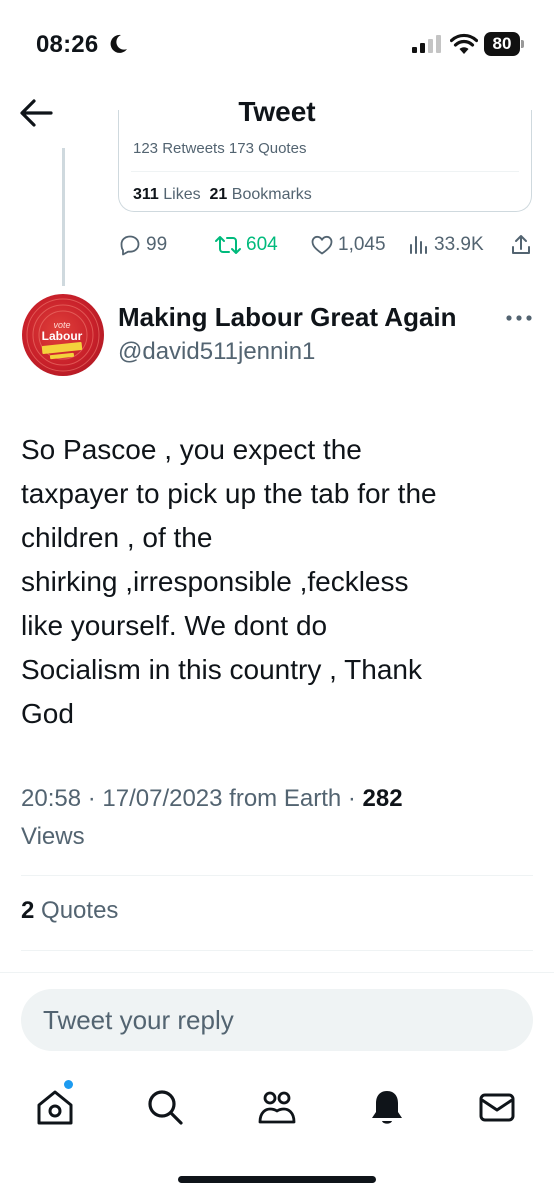 The height and width of the screenshot is (1200, 554). What do you see at coordinates (325, 171) in the screenshot?
I see `stats-divider` at bounding box center [325, 171].